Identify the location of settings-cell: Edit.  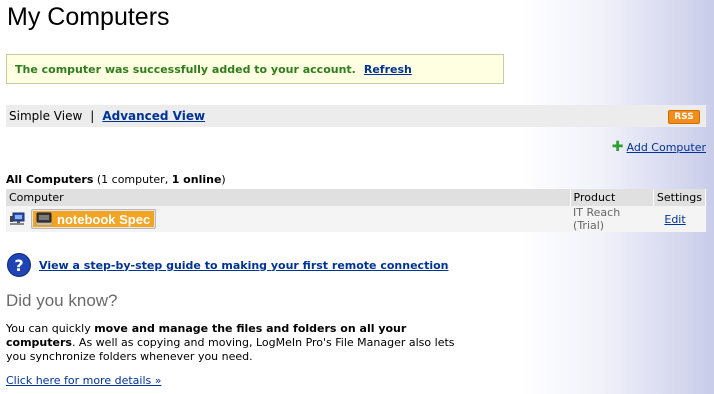
(679, 219).